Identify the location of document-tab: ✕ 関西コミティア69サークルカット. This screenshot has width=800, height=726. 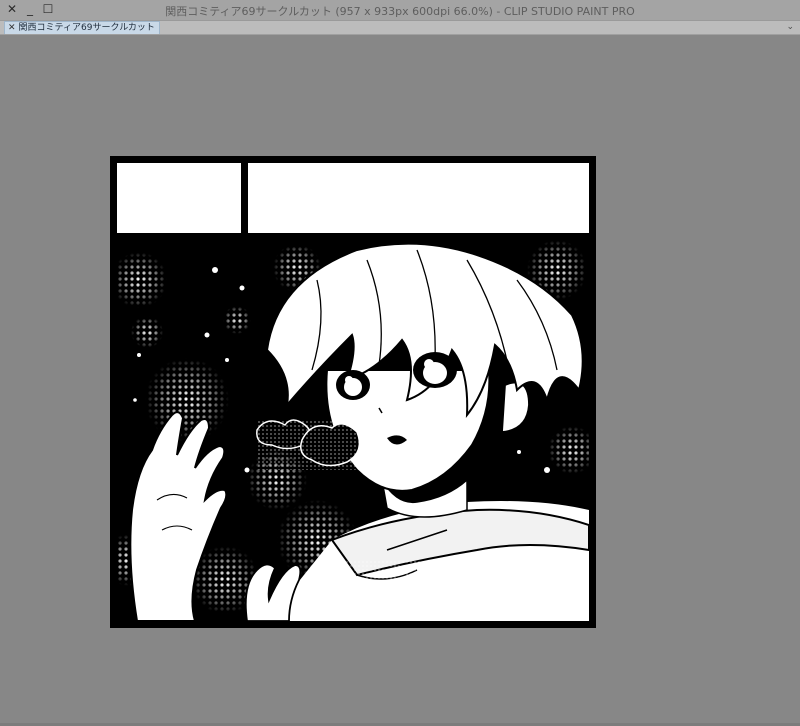
(82, 27).